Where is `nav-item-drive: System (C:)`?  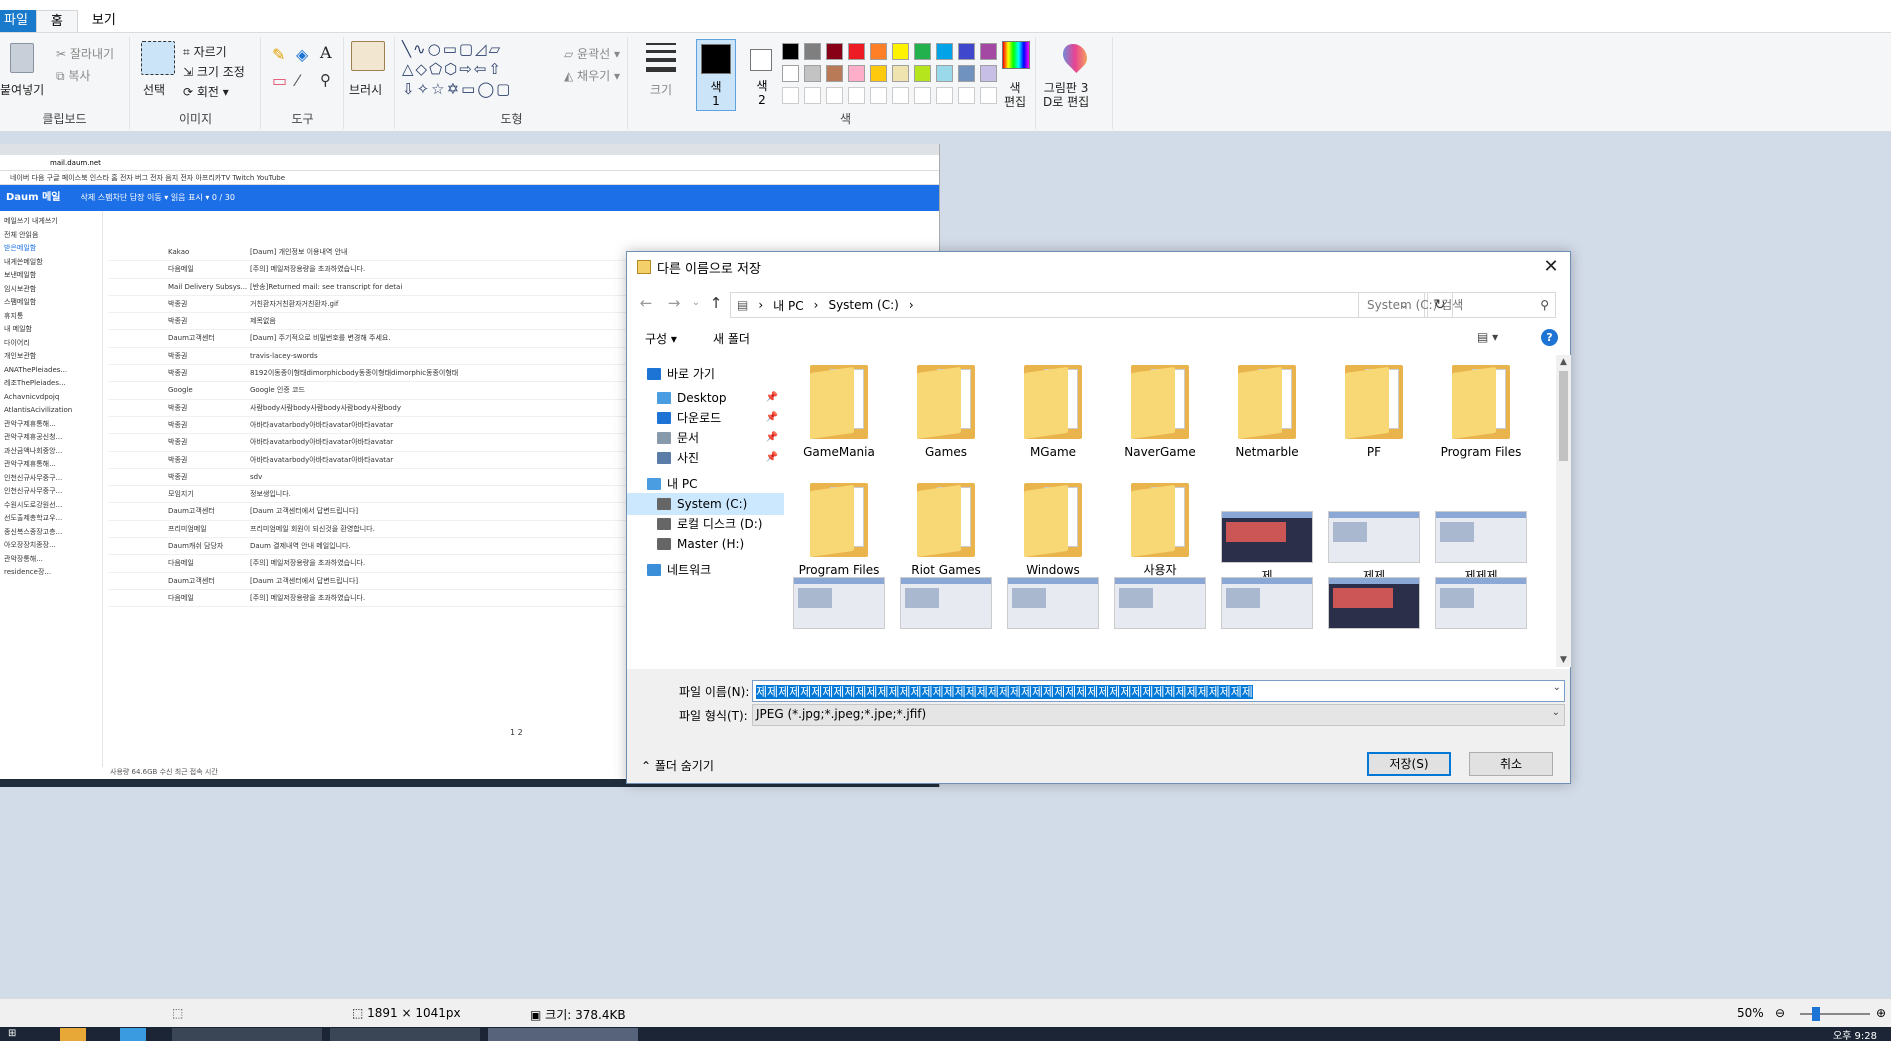 nav-item-drive: System (C:) is located at coordinates (705, 504).